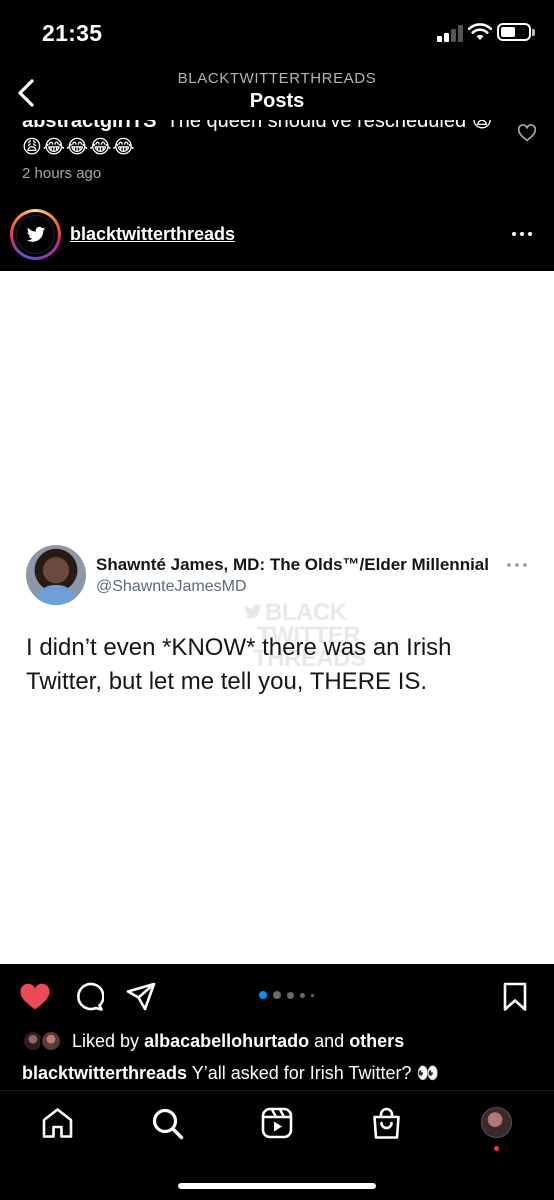 Image resolution: width=554 pixels, height=1200 pixels. I want to click on avatar, so click(35, 234).